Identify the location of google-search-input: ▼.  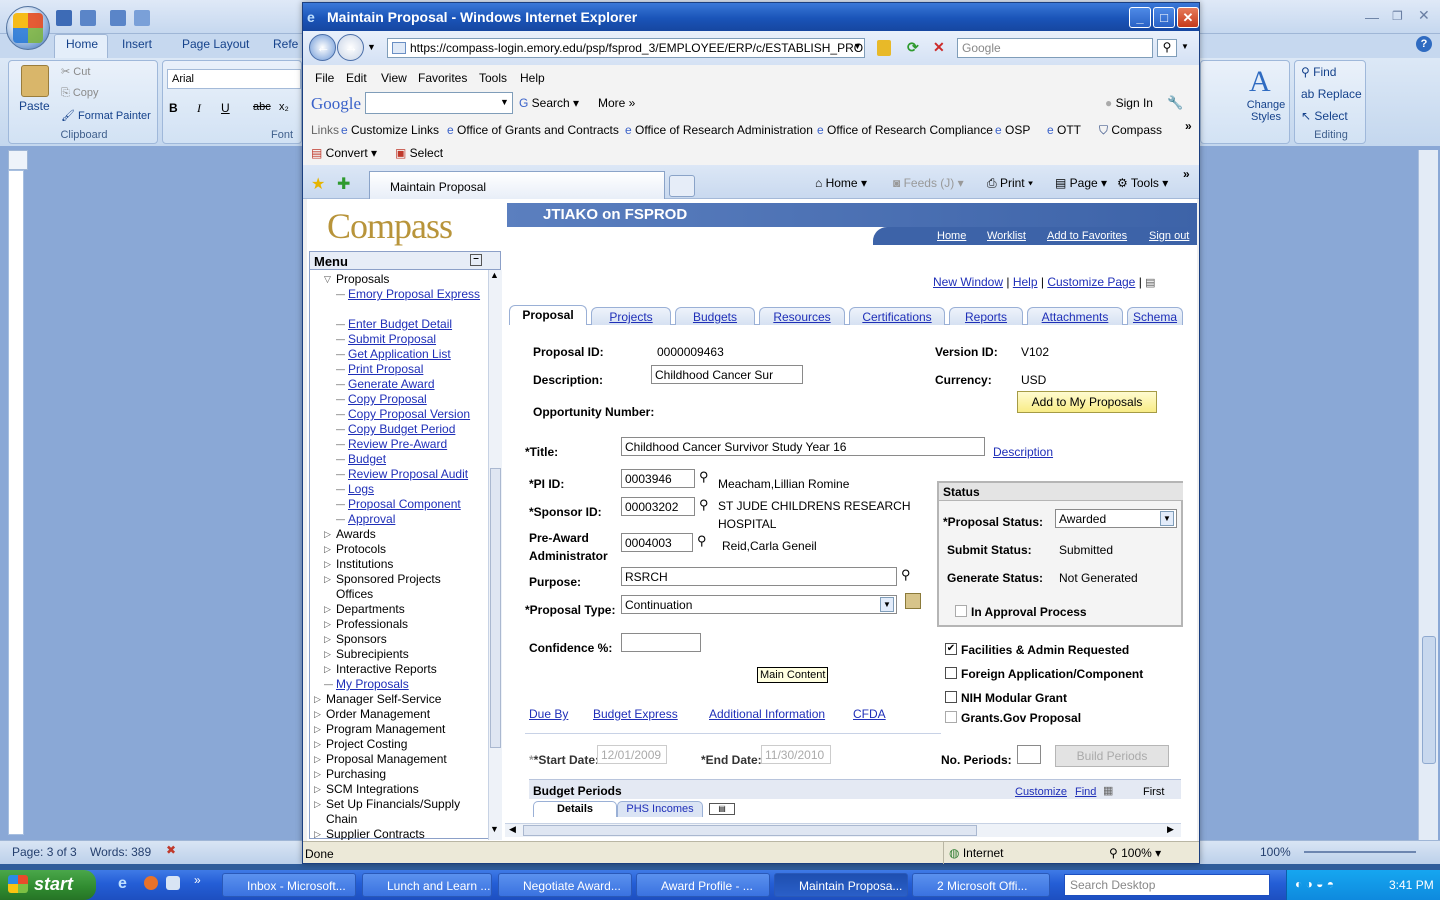
(439, 103).